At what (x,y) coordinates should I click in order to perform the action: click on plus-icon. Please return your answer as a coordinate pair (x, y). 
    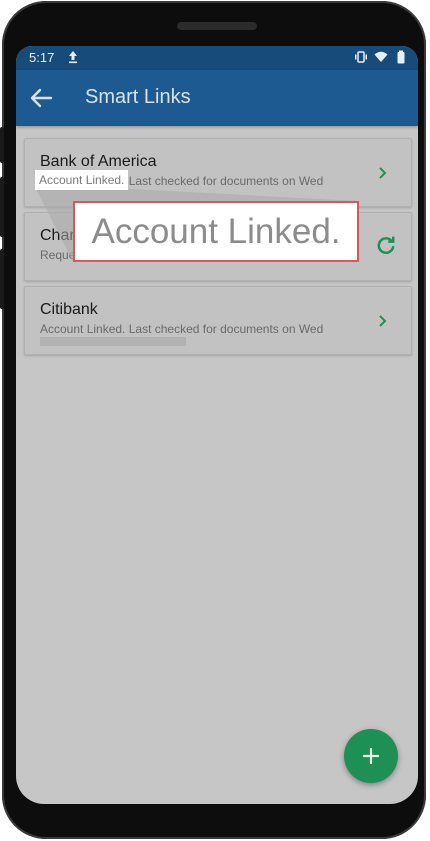
    Looking at the image, I should click on (371, 756).